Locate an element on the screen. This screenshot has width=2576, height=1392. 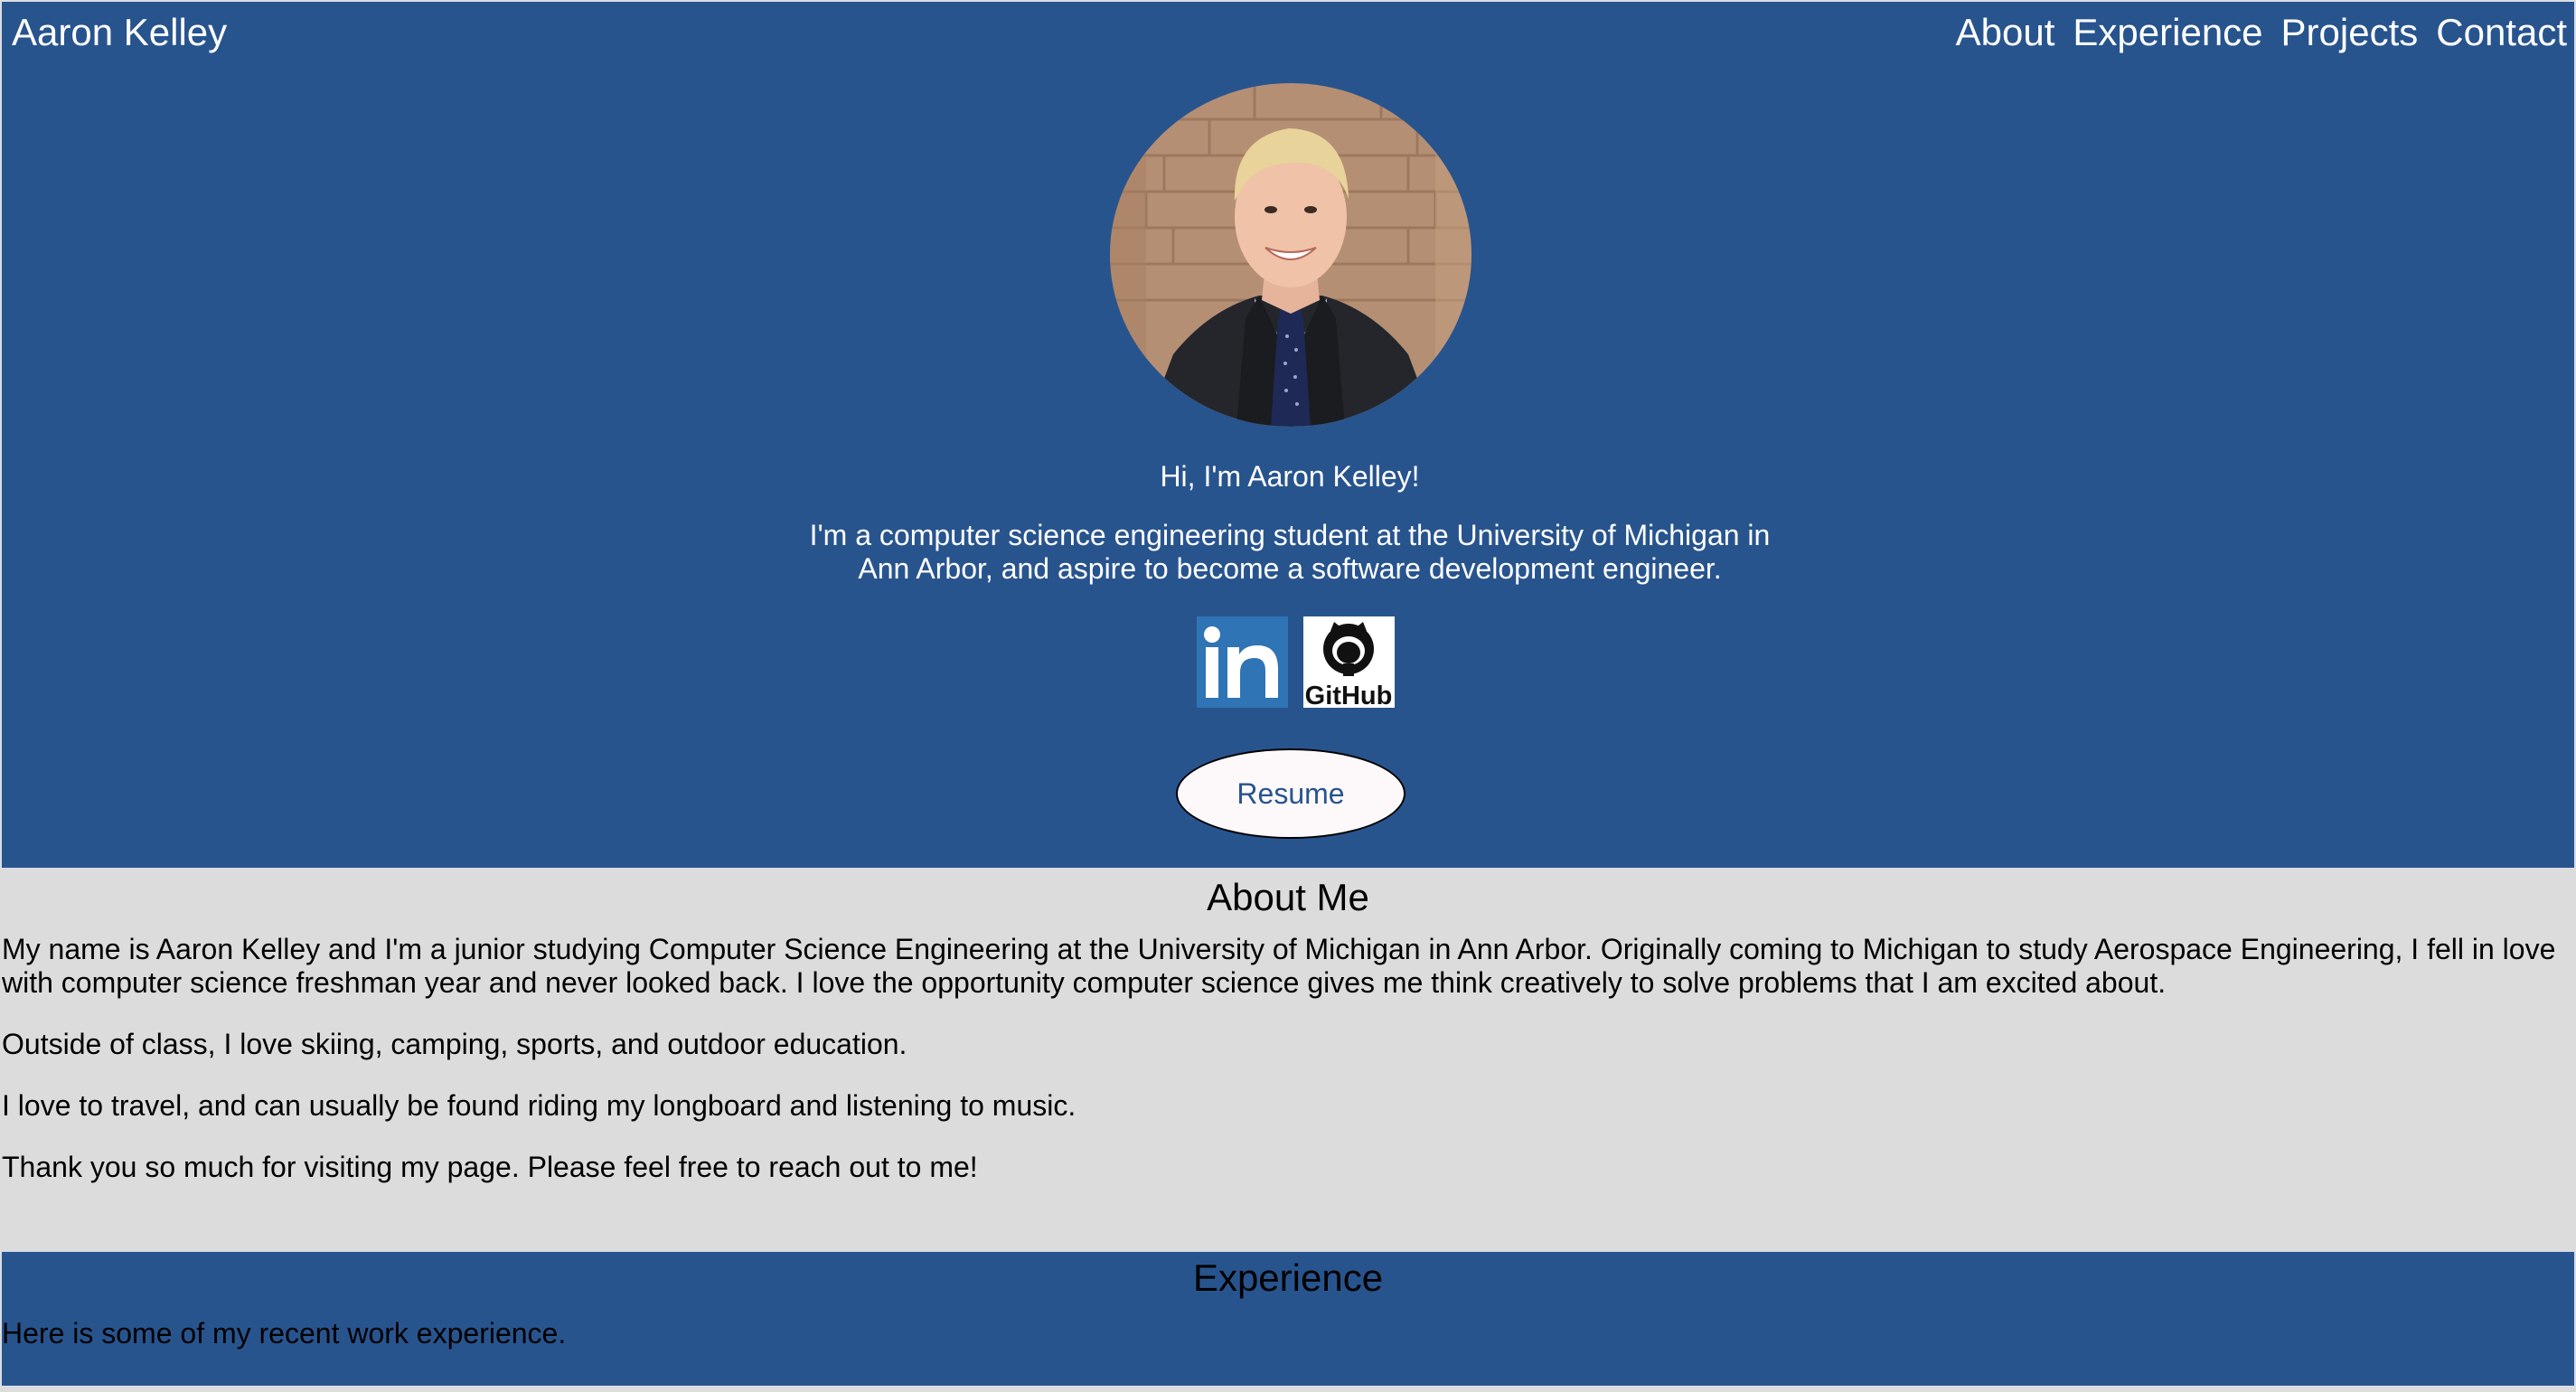
nav-experience: Experience is located at coordinates (2167, 32).